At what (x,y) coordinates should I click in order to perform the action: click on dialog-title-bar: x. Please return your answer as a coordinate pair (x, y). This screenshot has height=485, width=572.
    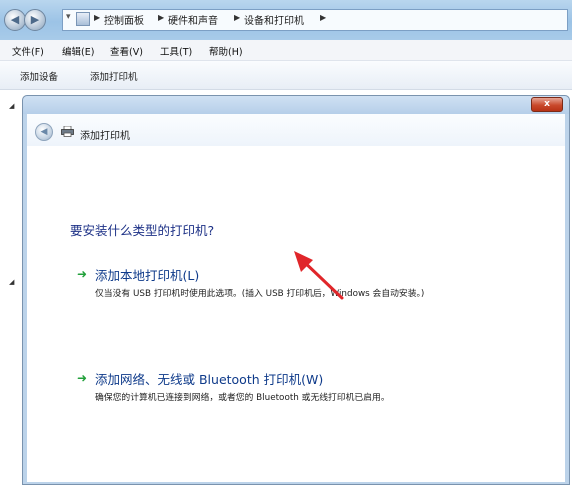
    Looking at the image, I should click on (296, 105).